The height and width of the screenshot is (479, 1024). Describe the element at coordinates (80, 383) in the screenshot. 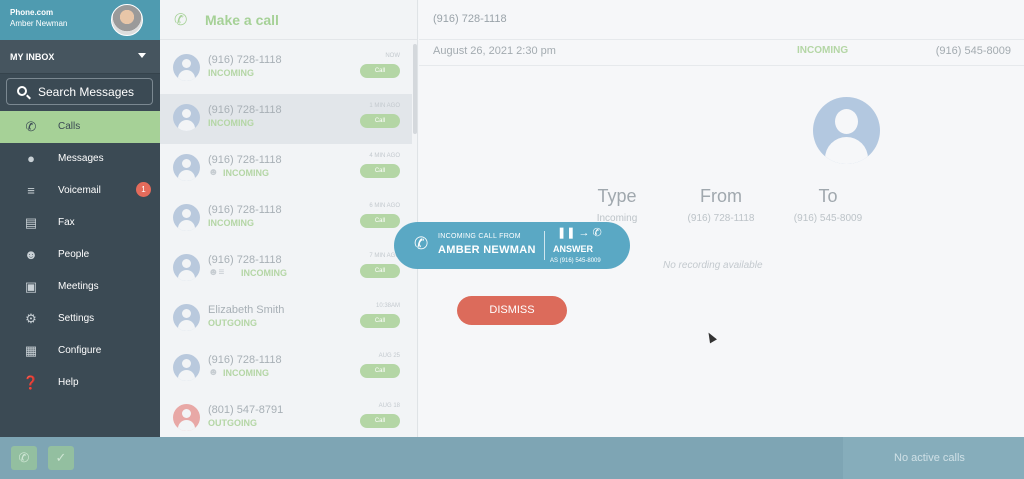

I see `nav-item-help: ❓ Help` at that location.